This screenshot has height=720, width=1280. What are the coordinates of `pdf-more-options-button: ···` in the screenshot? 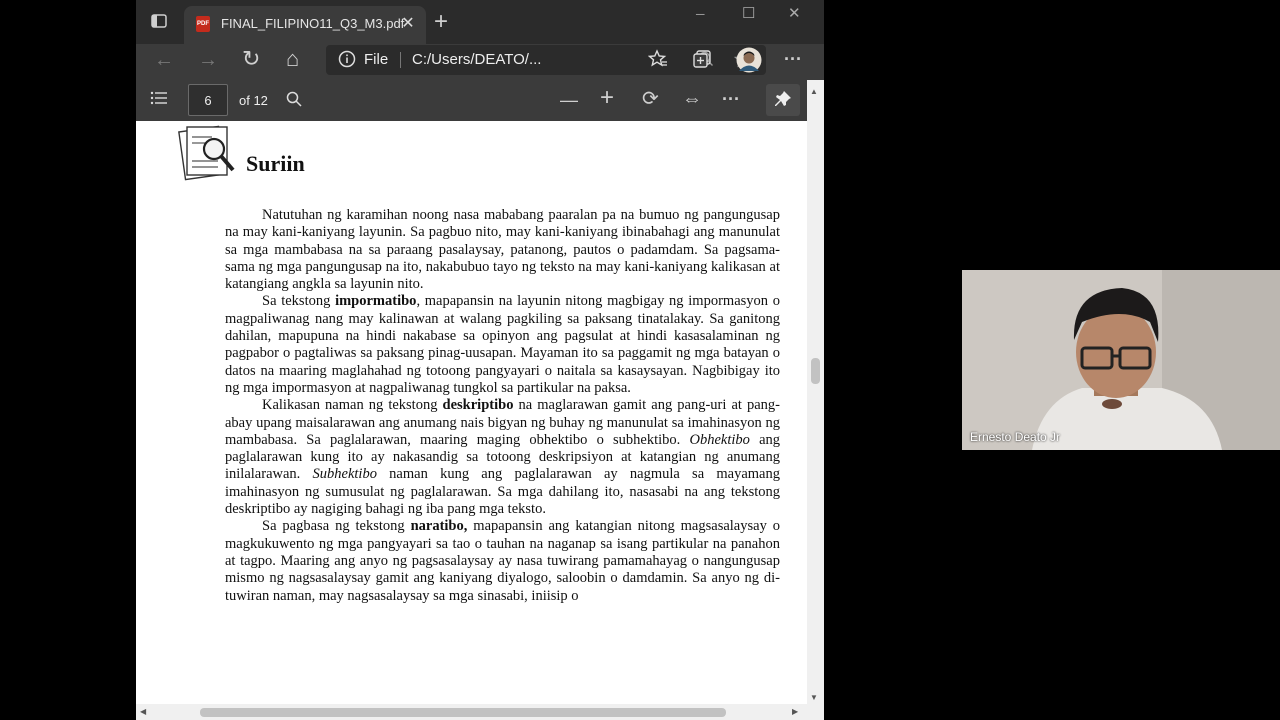 It's located at (731, 99).